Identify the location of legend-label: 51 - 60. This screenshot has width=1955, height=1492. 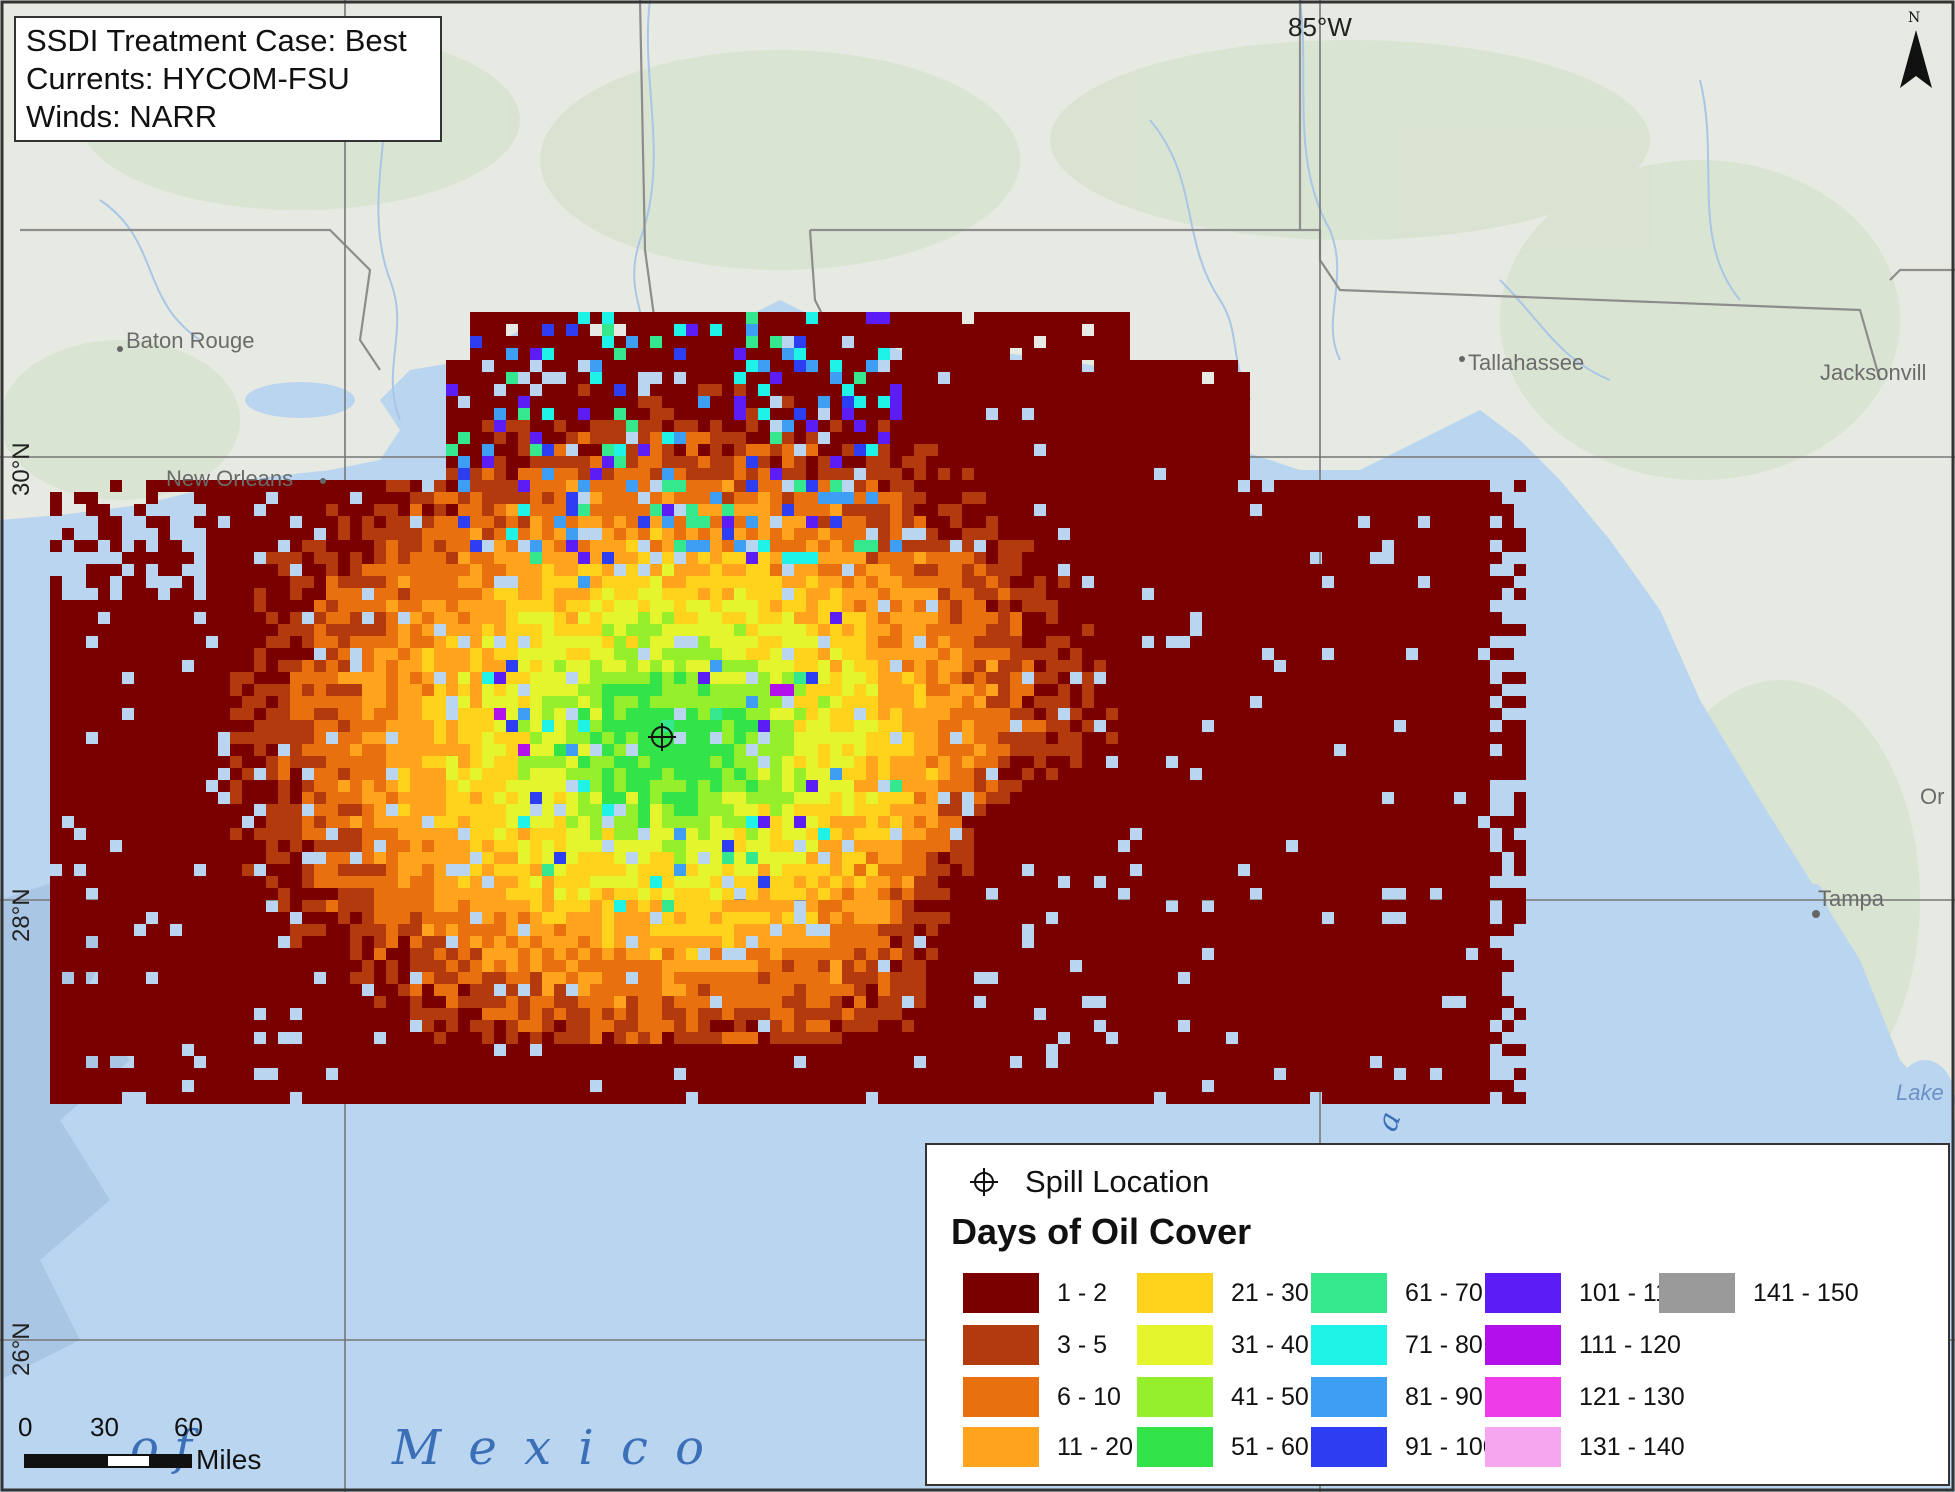
(1270, 1446).